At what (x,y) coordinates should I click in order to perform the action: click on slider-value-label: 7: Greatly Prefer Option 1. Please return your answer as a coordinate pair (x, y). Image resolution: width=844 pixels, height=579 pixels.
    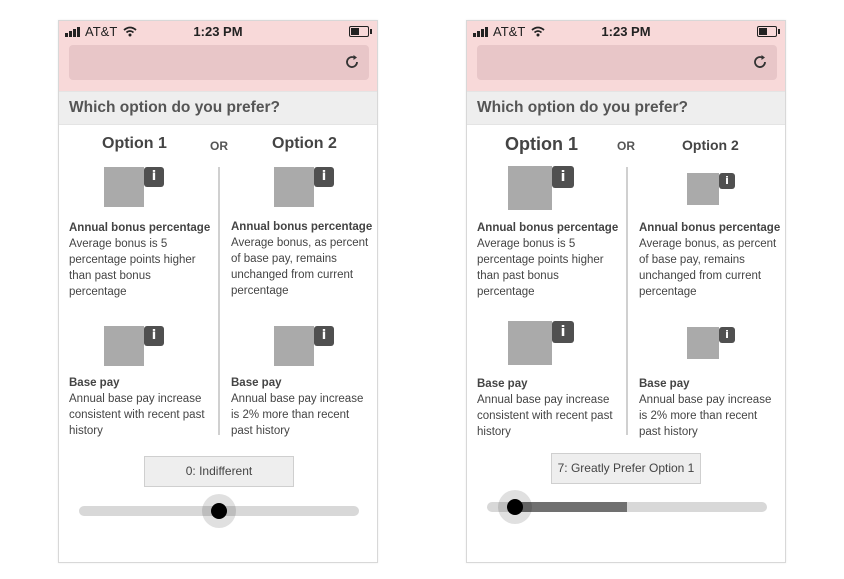
    Looking at the image, I should click on (626, 468).